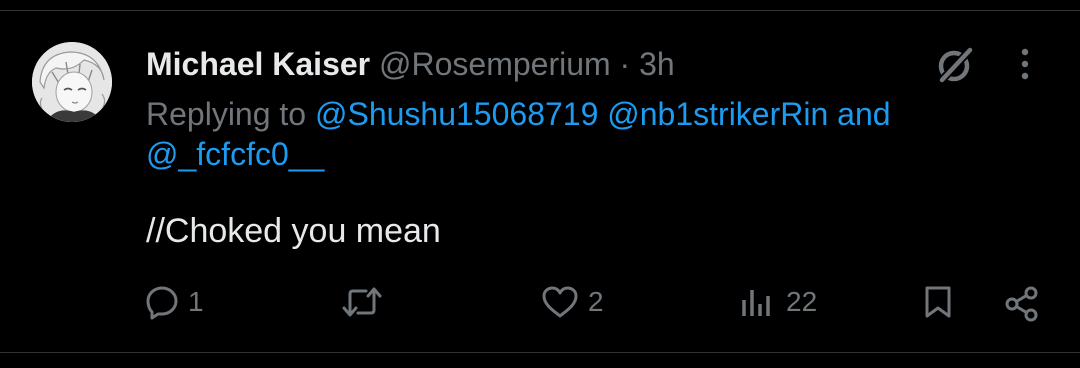 The image size is (1080, 368). What do you see at coordinates (293, 231) in the screenshot?
I see `tweet-text: //Choked you mean` at bounding box center [293, 231].